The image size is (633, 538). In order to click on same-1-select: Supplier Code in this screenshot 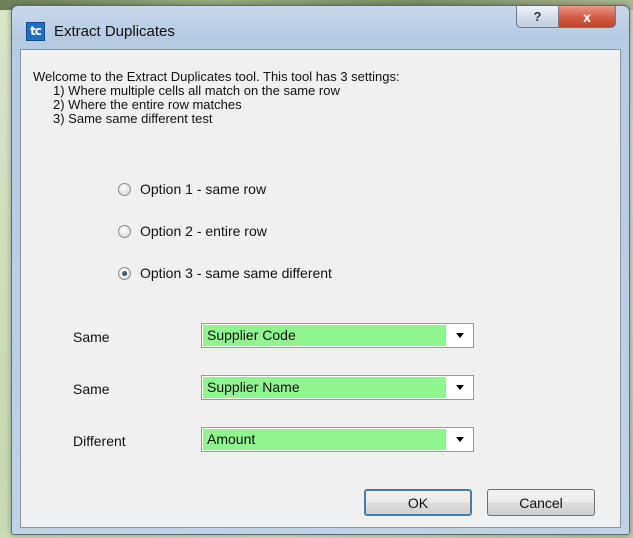, I will do `click(337, 335)`.